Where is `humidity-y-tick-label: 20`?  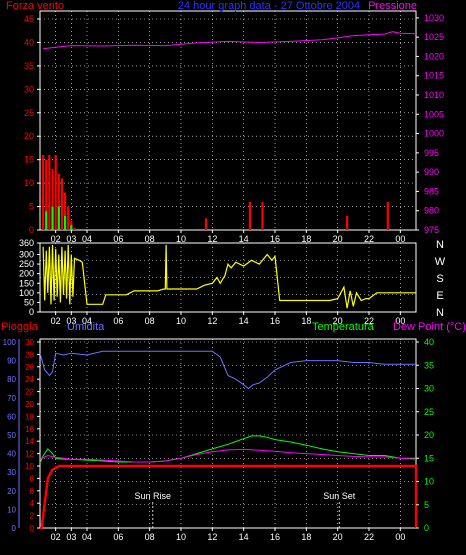
humidity-y-tick-label: 20 is located at coordinates (11, 491).